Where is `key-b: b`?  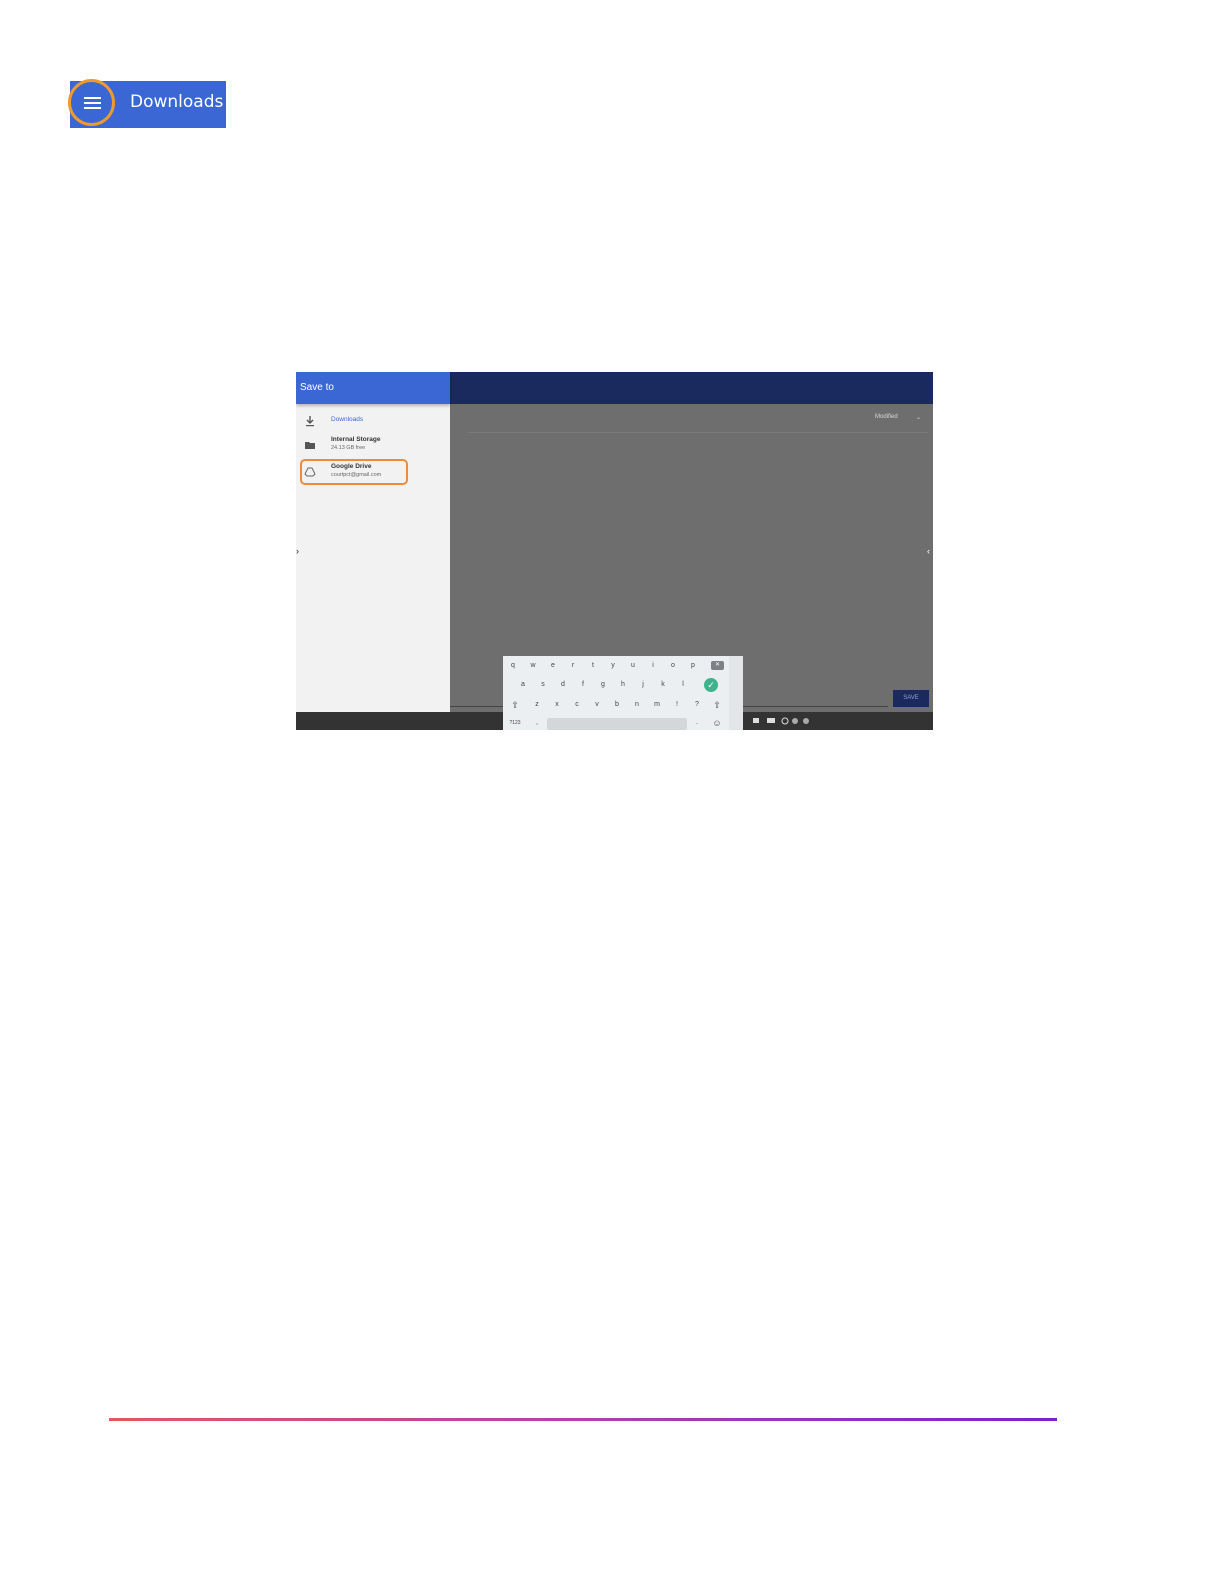
key-b: b is located at coordinates (617, 705).